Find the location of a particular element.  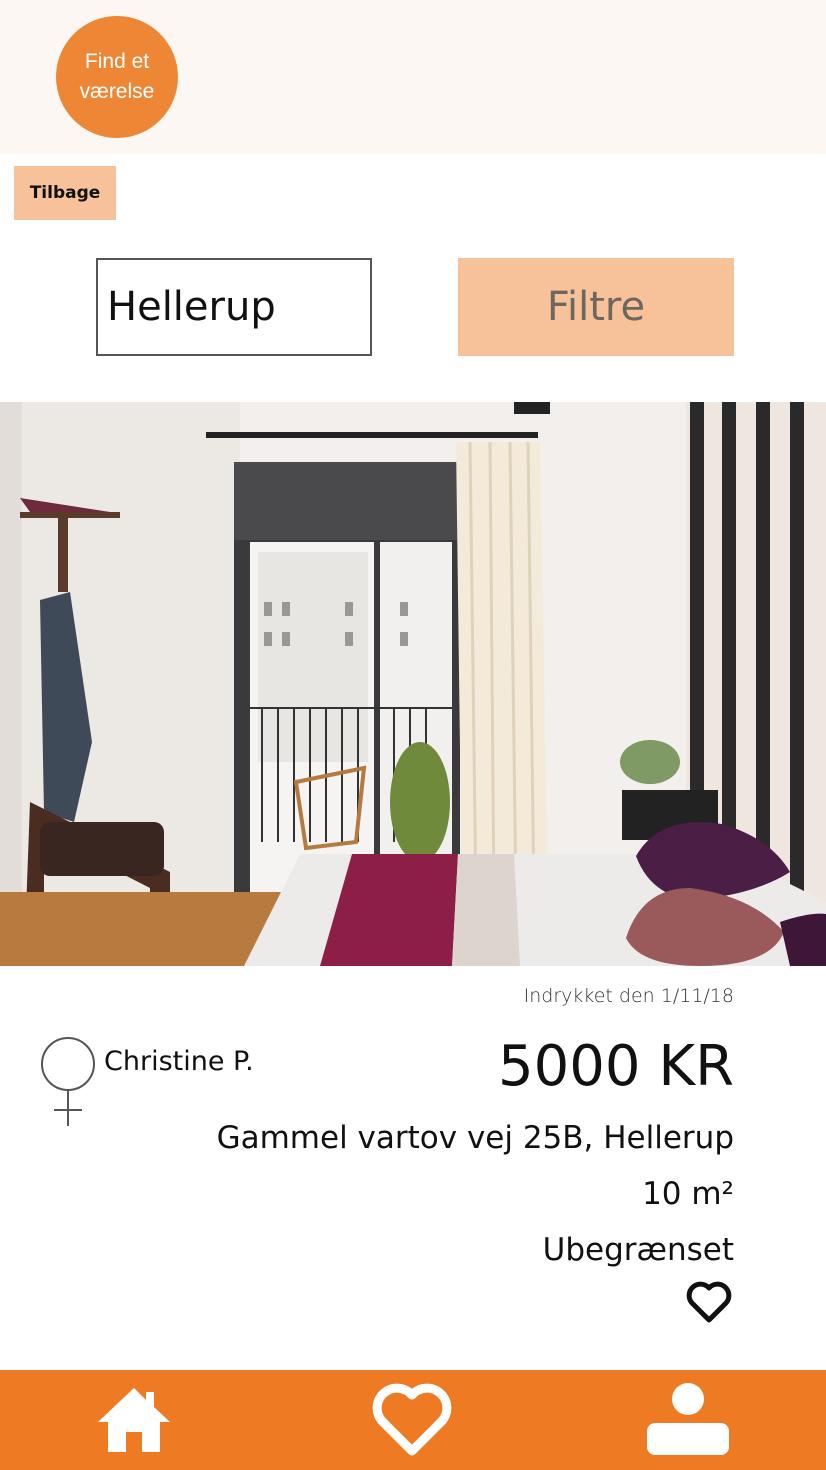

female-symbol-icon is located at coordinates (68, 1081).